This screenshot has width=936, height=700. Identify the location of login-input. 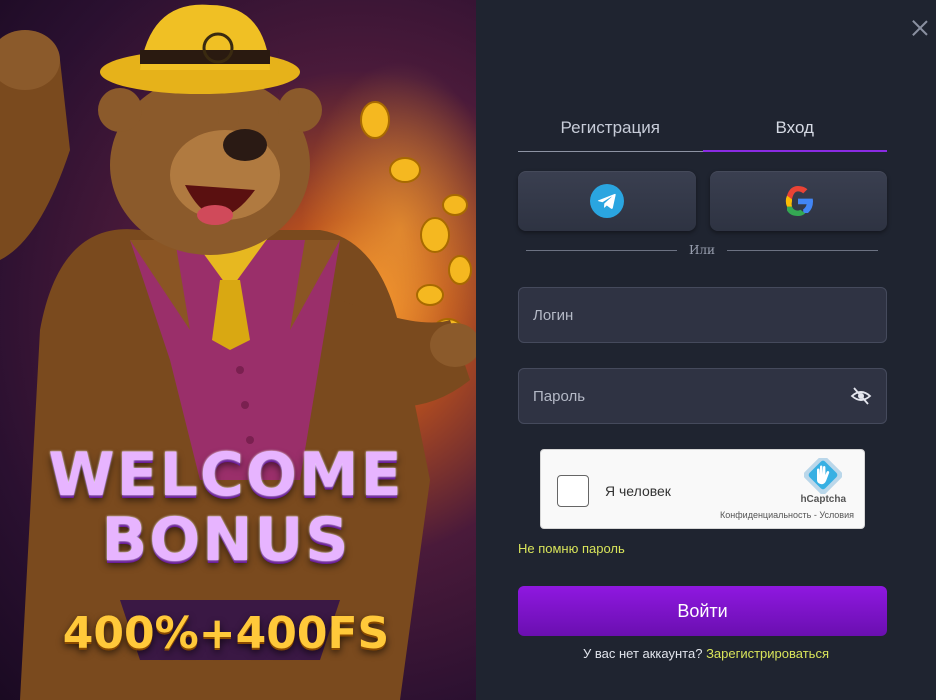
(702, 315).